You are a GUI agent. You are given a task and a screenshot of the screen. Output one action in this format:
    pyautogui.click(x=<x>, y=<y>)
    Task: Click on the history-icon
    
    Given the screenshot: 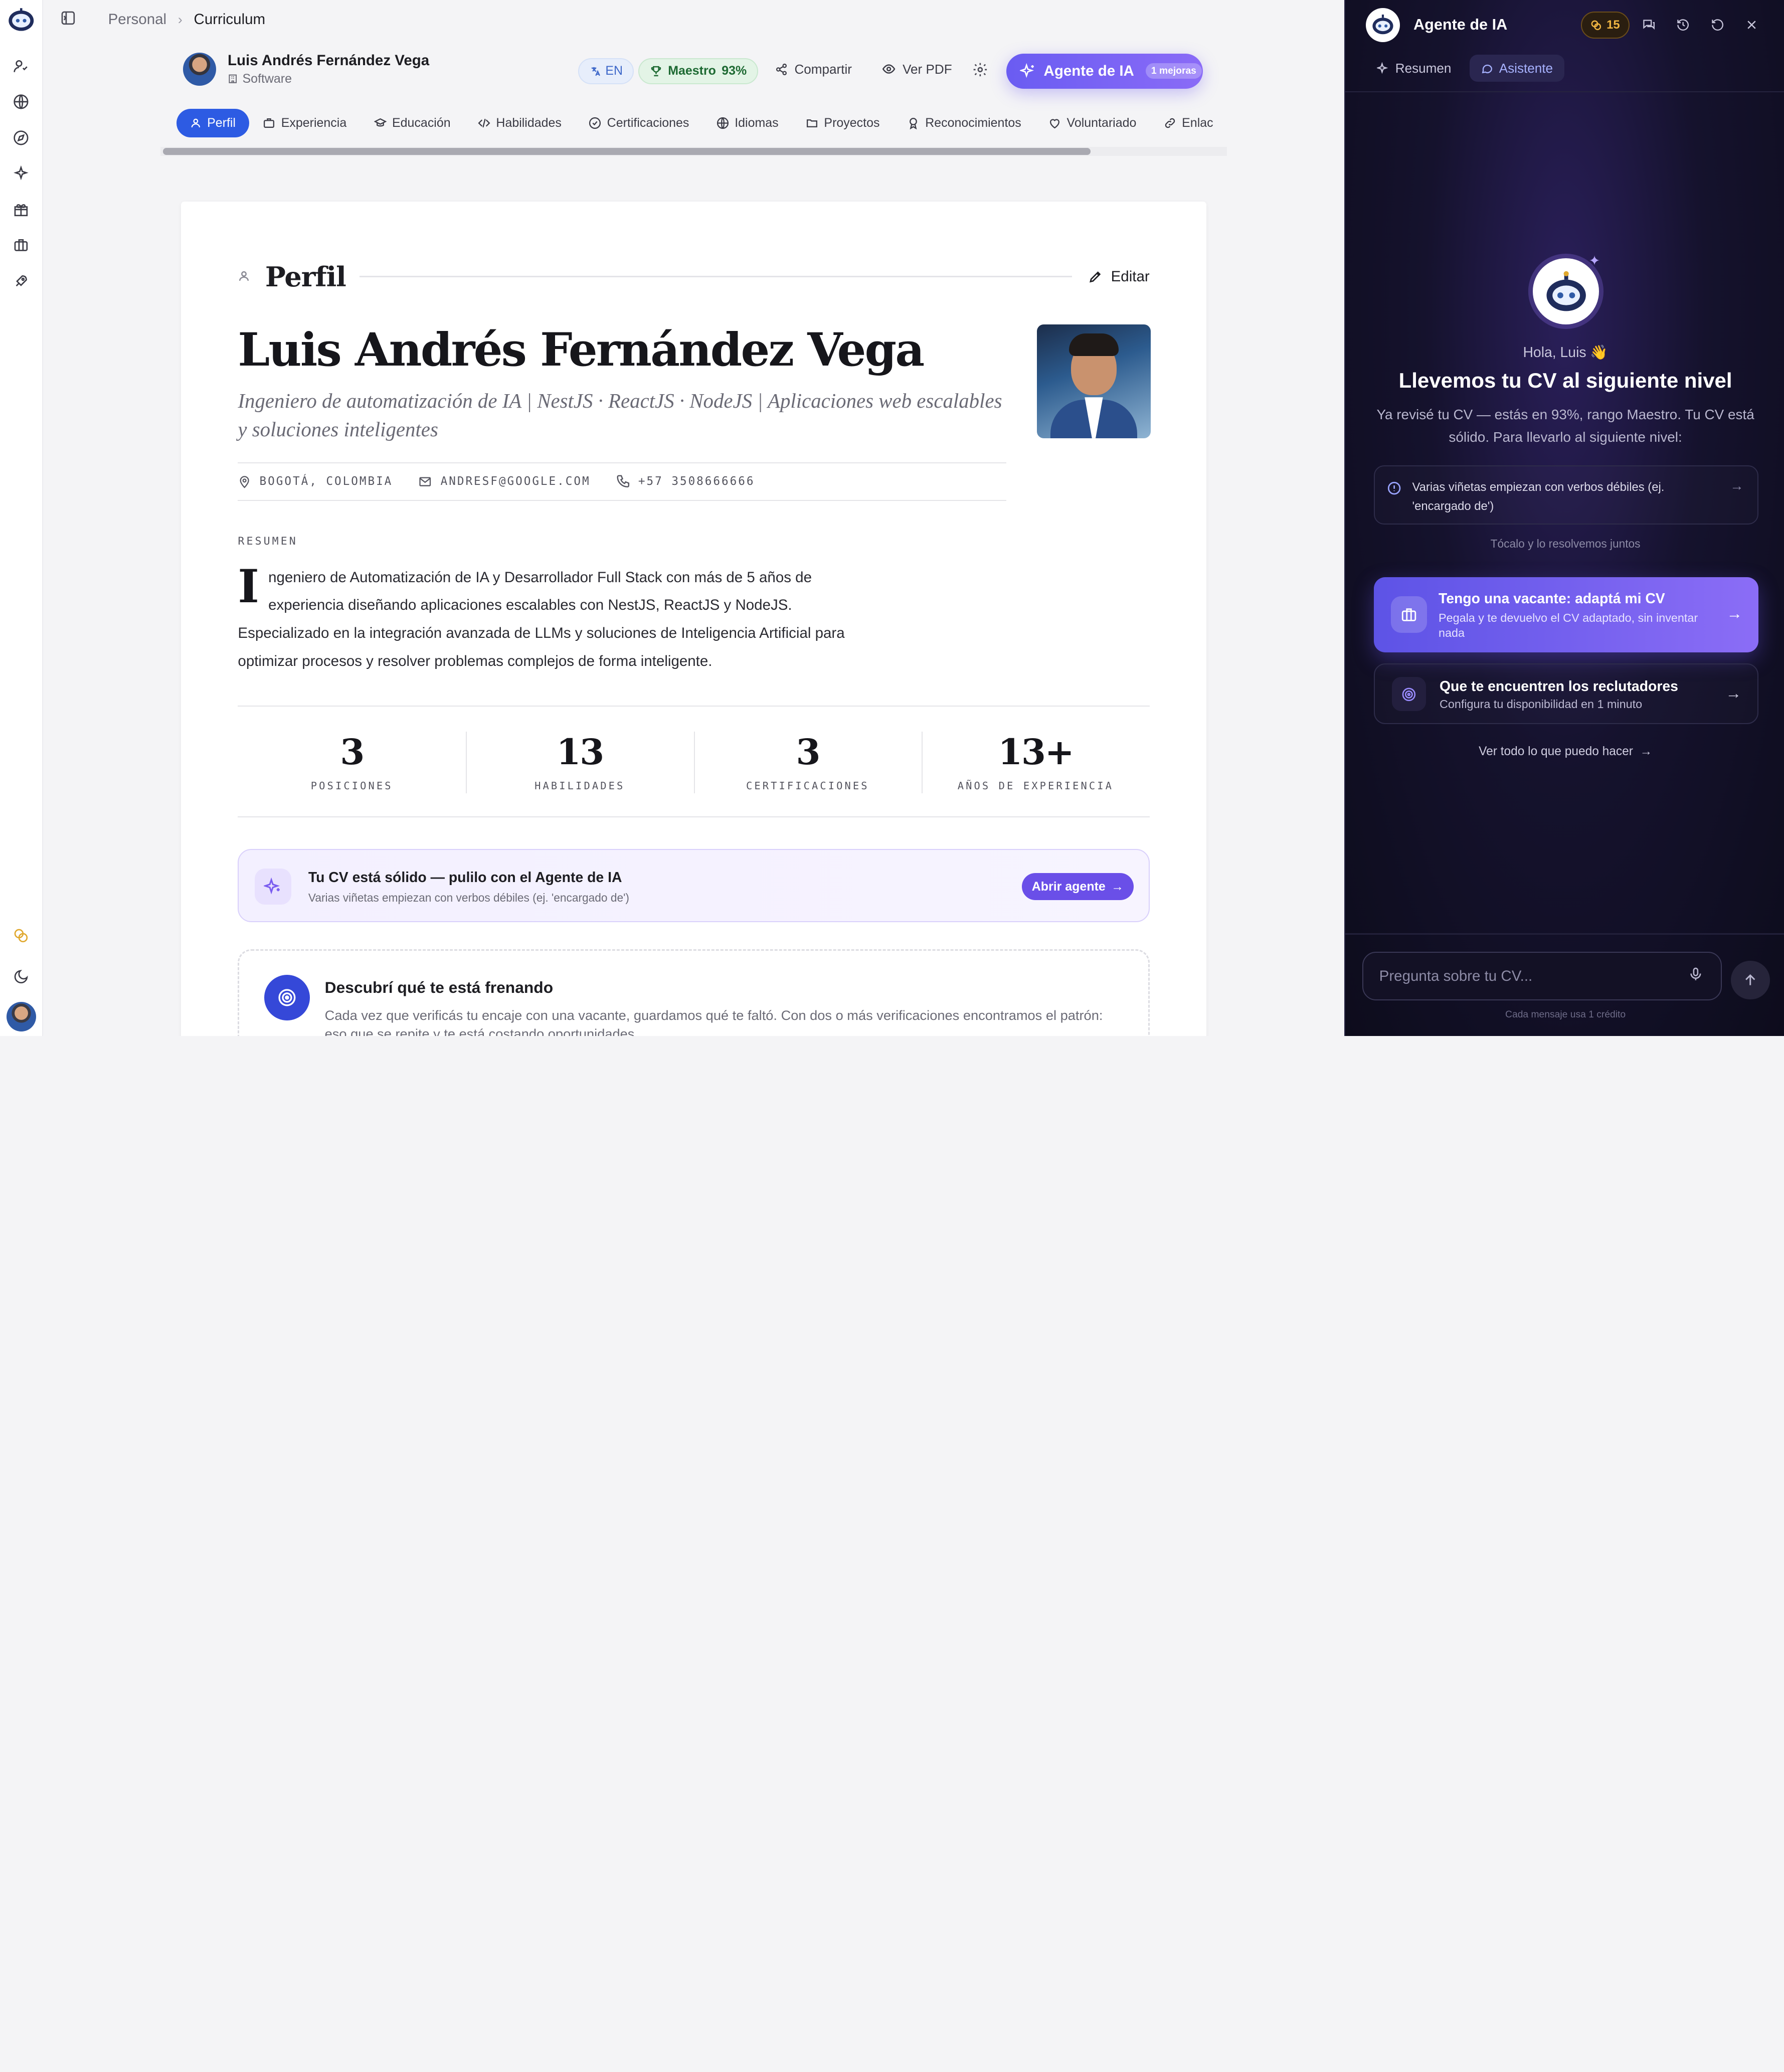 What is the action you would take?
    pyautogui.click(x=1683, y=25)
    